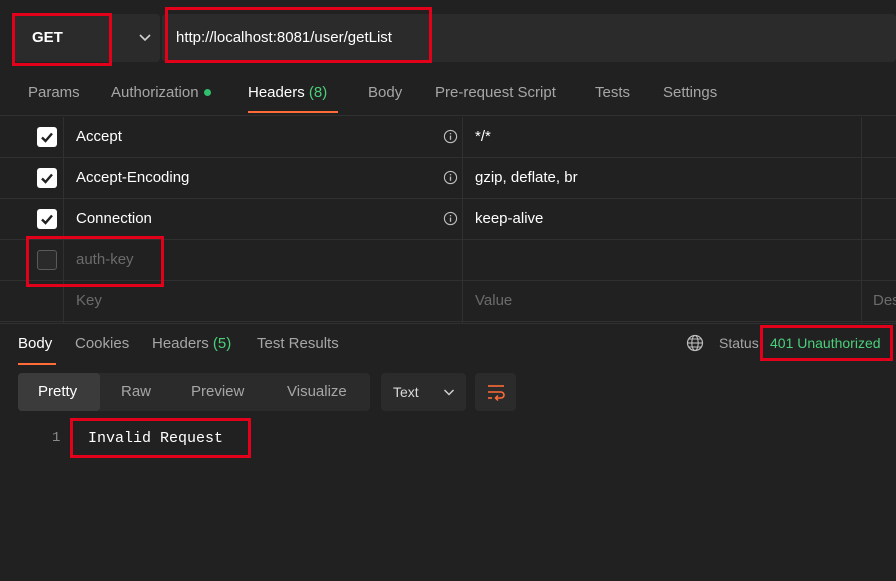  Describe the element at coordinates (406, 392) in the screenshot. I see `format-label: Text` at that location.